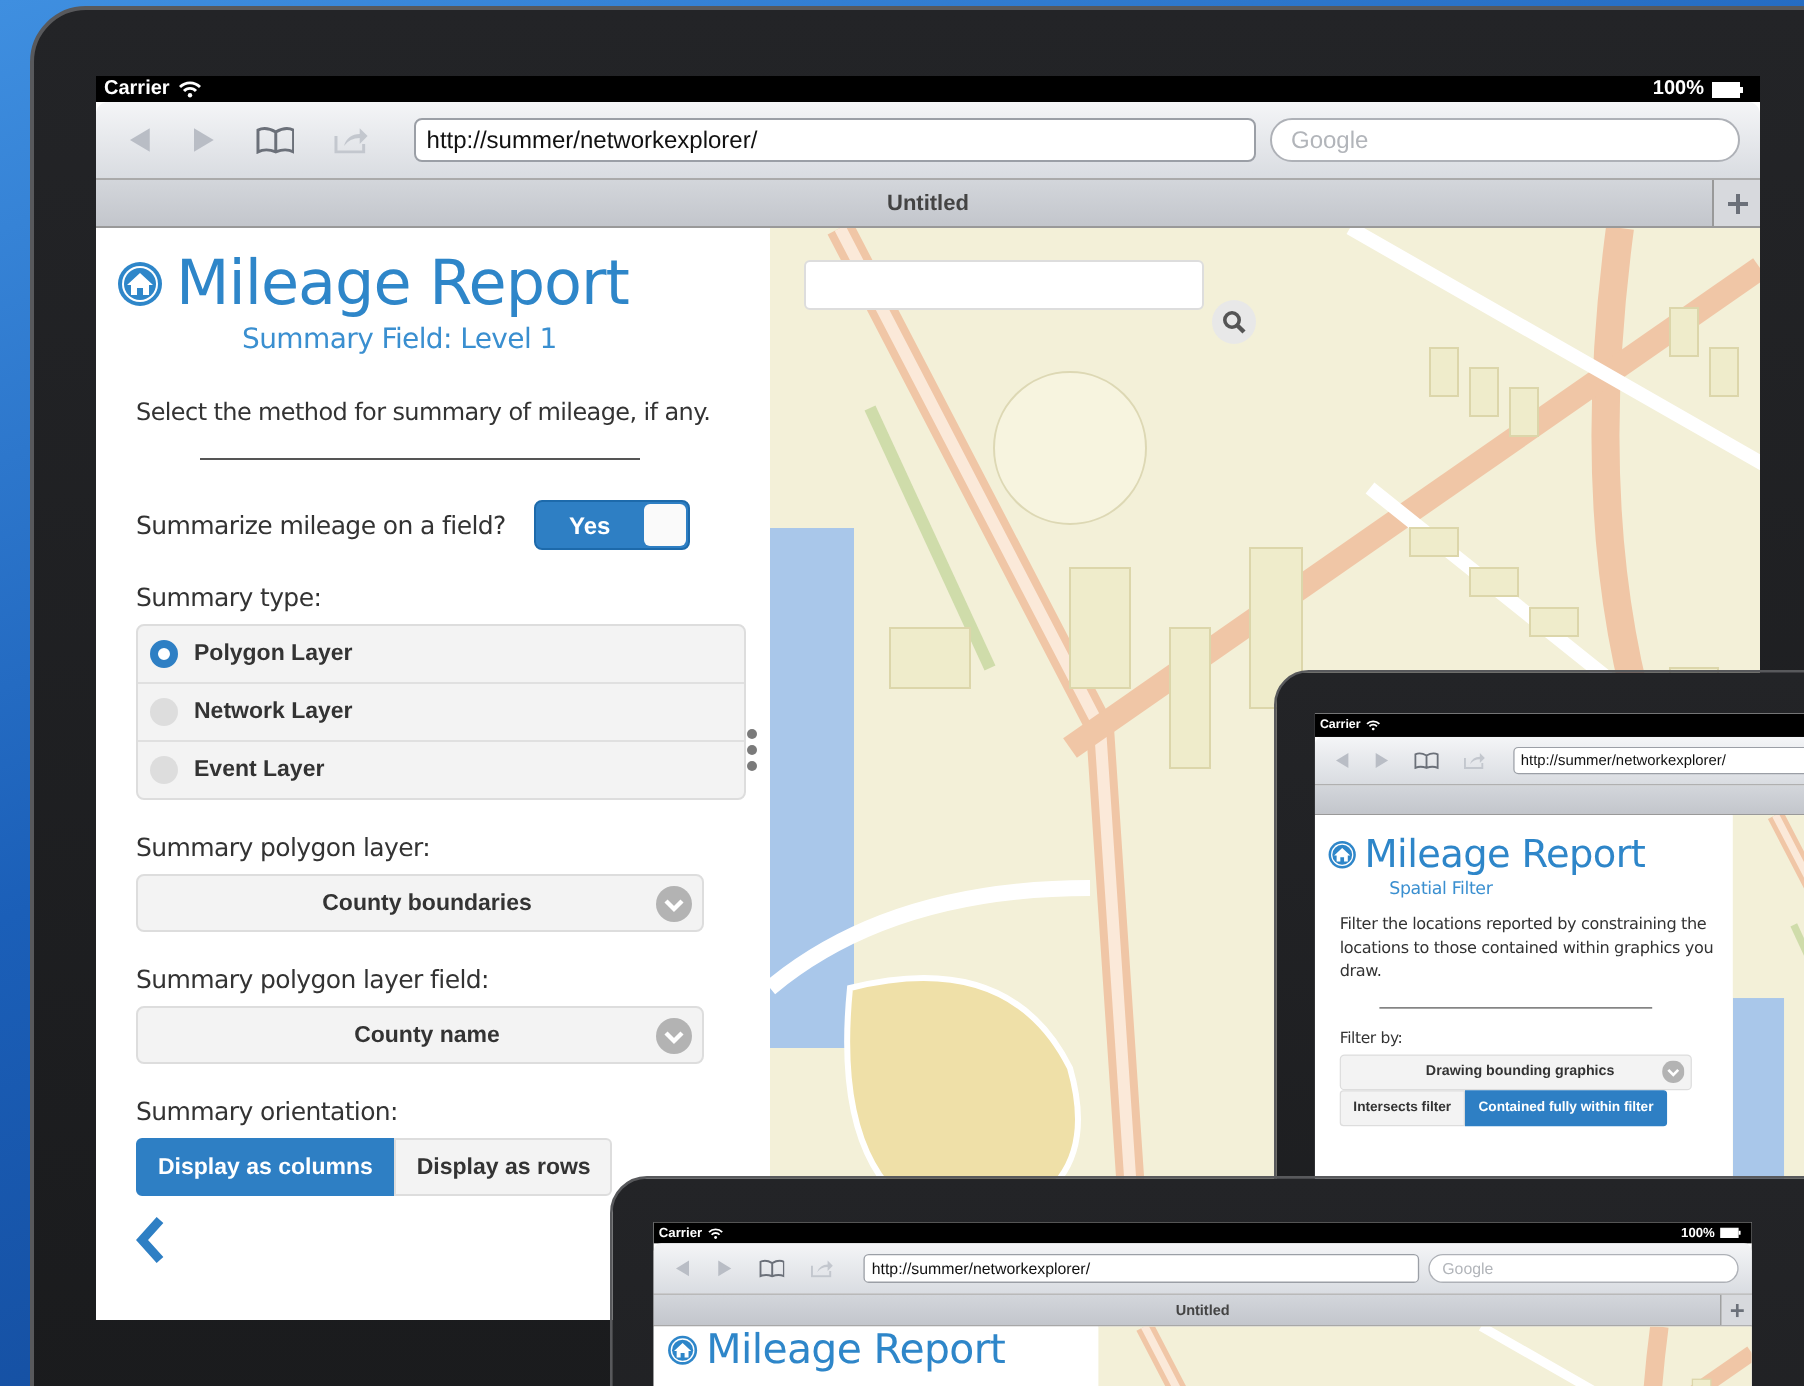 The height and width of the screenshot is (1386, 1804). What do you see at coordinates (1527, 949) in the screenshot?
I see `description-text: Filter the locations reported by constraining the locations to those contained within graphics you draw.` at bounding box center [1527, 949].